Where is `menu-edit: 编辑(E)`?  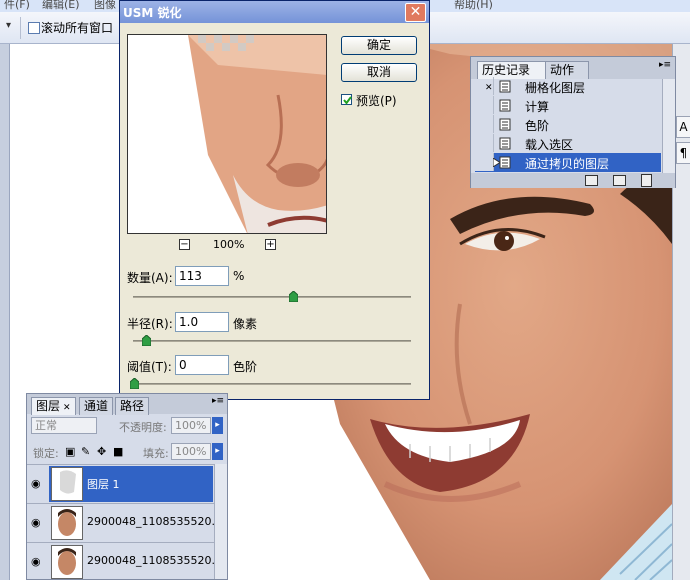 menu-edit: 编辑(E) is located at coordinates (61, 6).